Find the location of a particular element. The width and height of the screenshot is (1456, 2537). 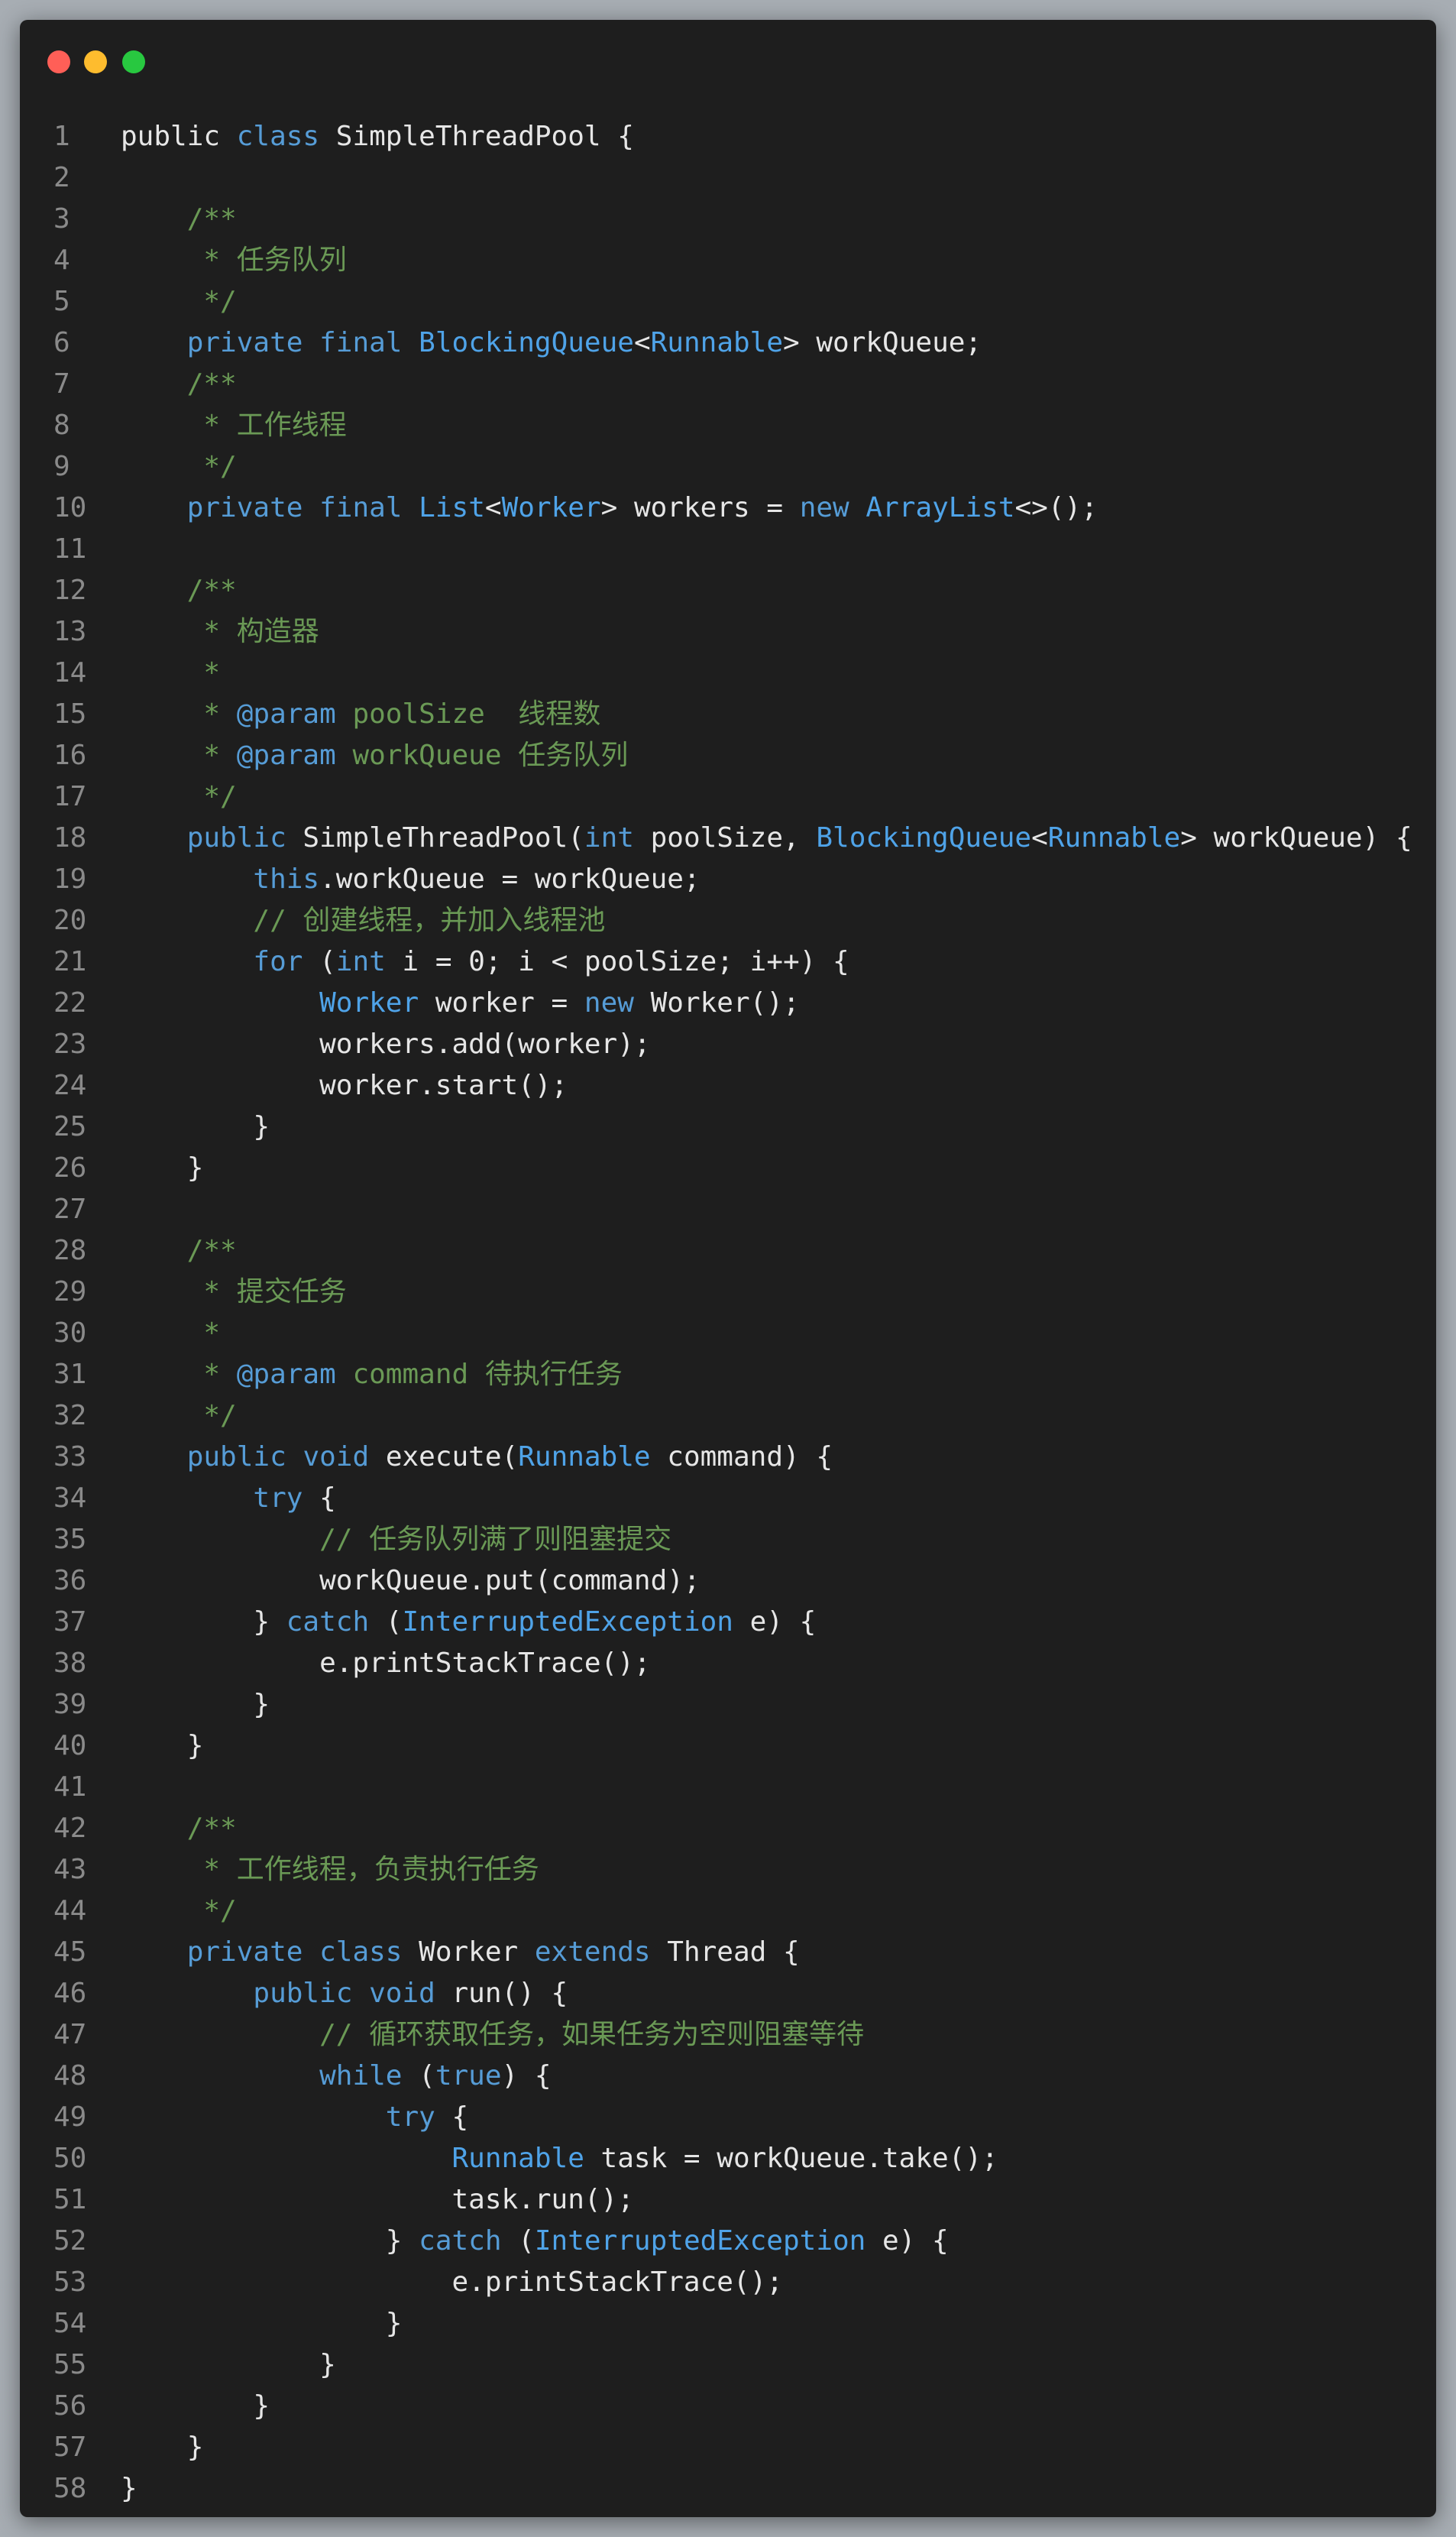

line-text: worker.start(); is located at coordinates (340, 1085).